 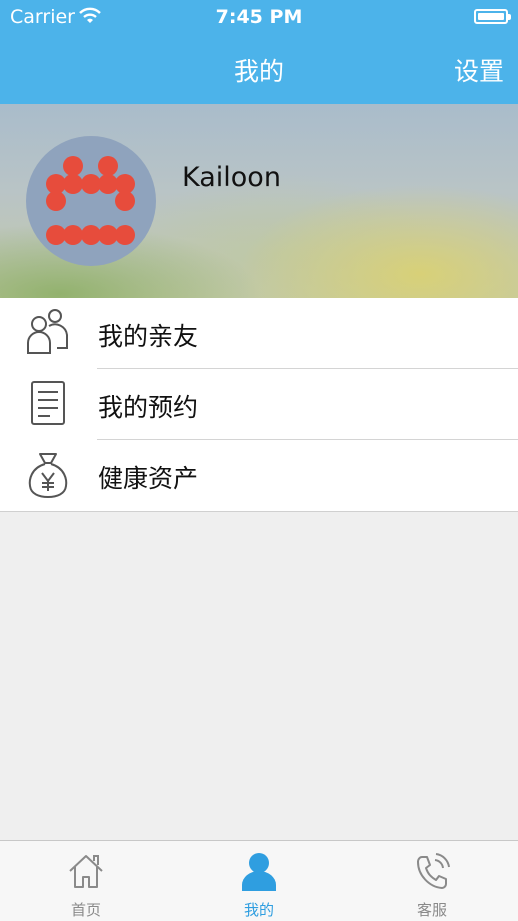 What do you see at coordinates (259, 333) in the screenshot?
I see `menu-item-friends: 我的亲友` at bounding box center [259, 333].